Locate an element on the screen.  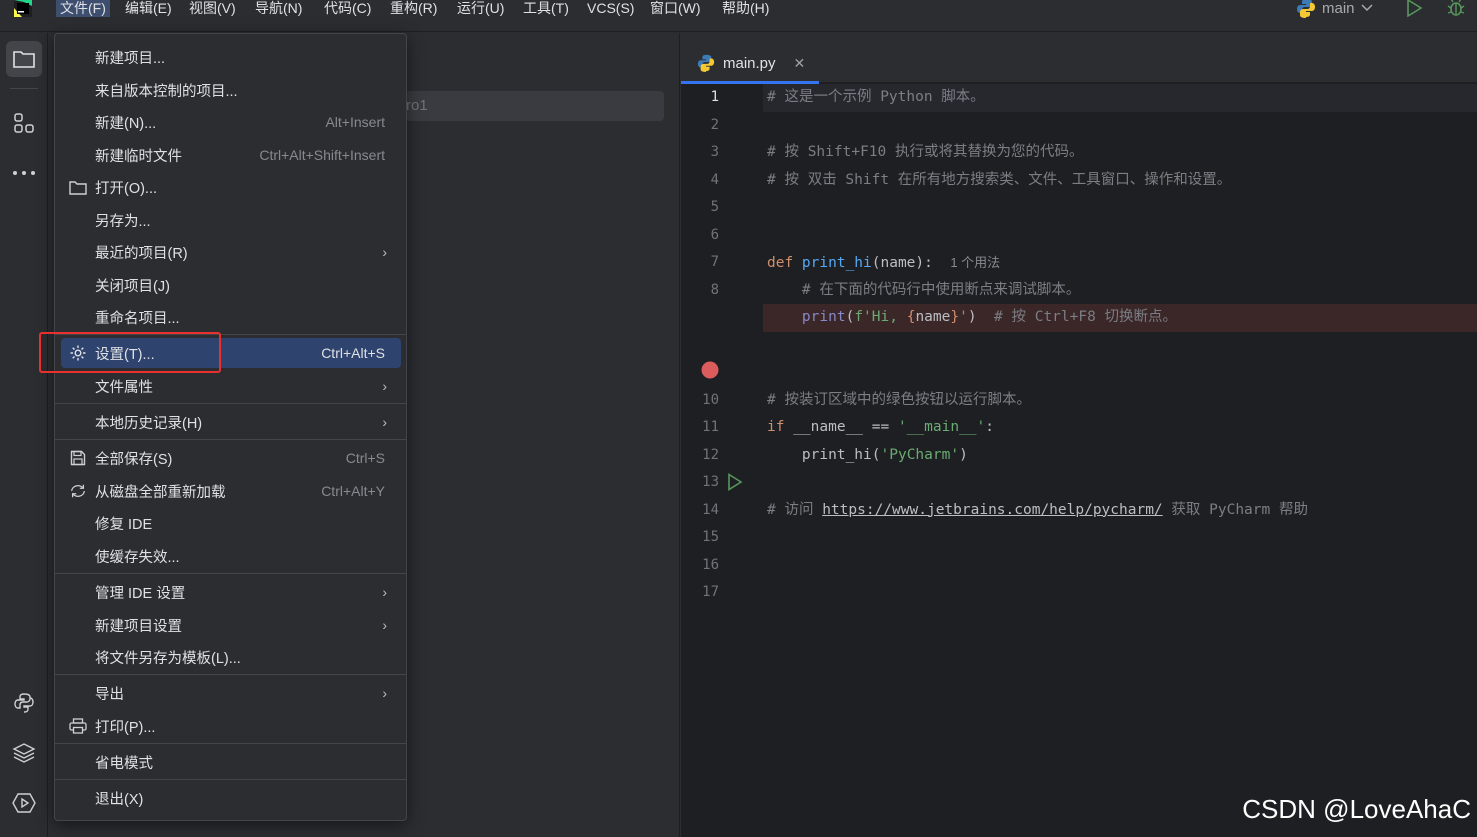
project-tool-button is located at coordinates (24, 59).